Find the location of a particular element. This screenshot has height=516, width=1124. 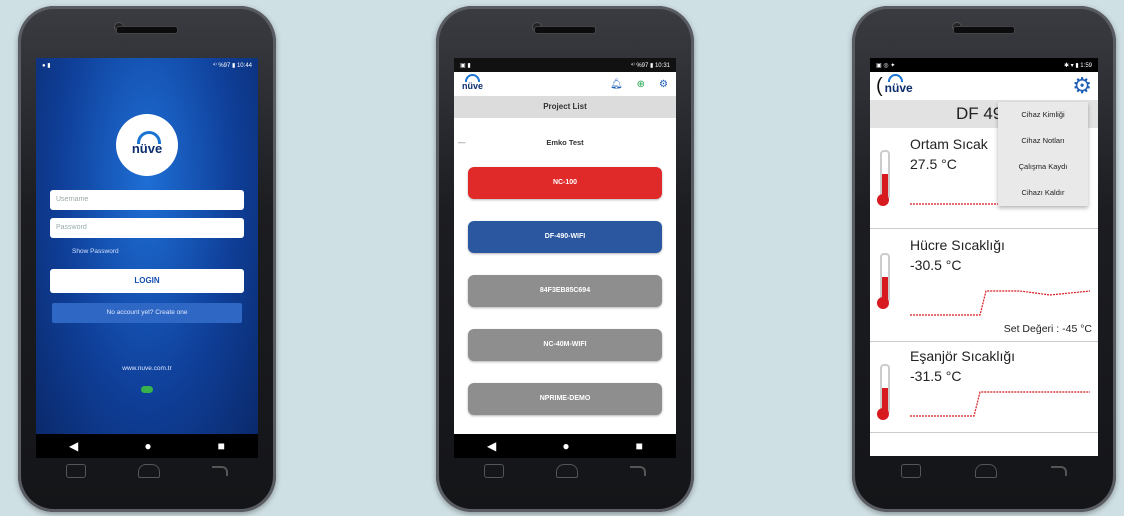

device-button-84f3eb85c694: 84F3EB85C694 is located at coordinates (565, 291).